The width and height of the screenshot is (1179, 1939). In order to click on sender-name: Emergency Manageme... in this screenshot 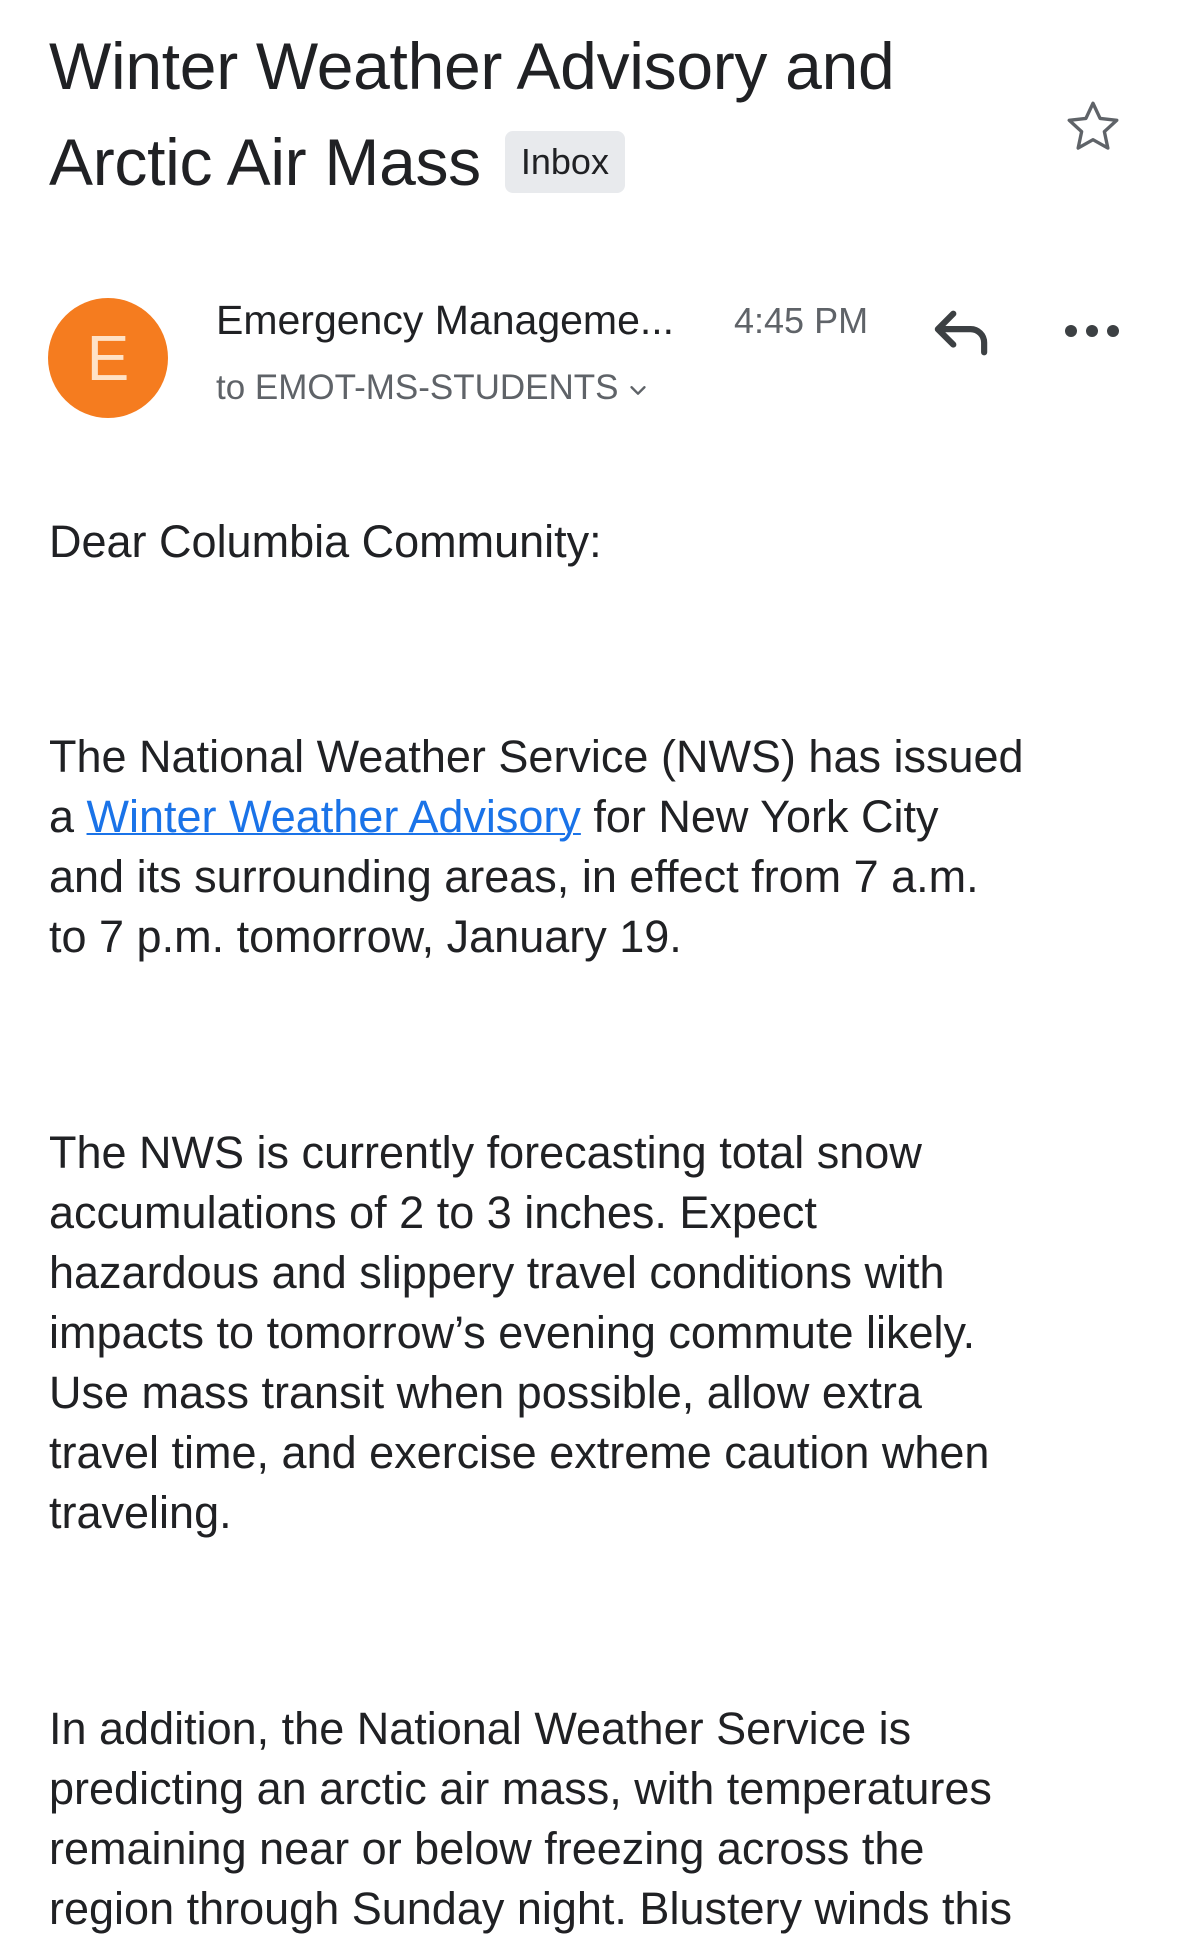, I will do `click(445, 320)`.